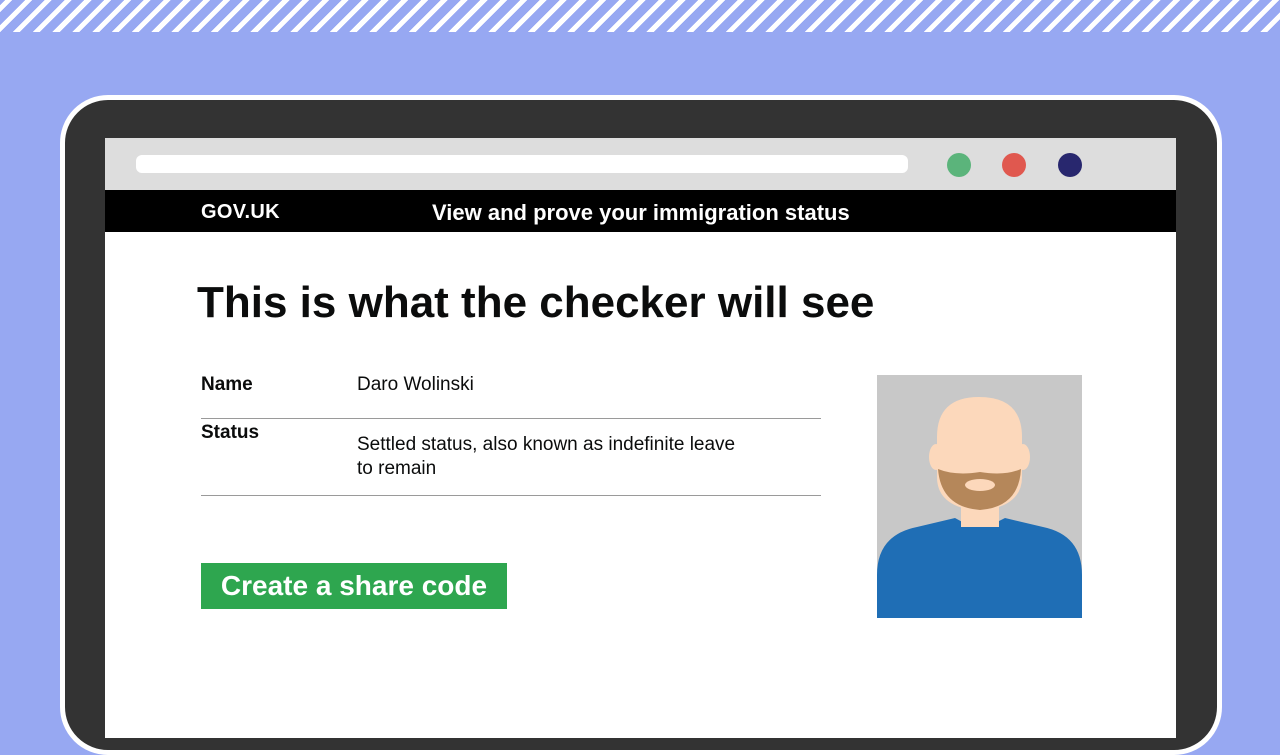  I want to click on gov-uk-logo: GOV.UK, so click(240, 212).